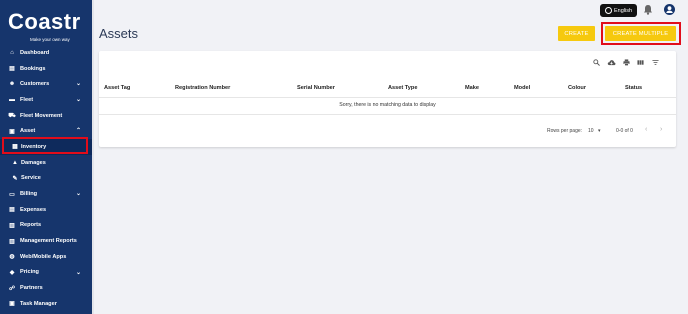 Image resolution: width=688 pixels, height=314 pixels. What do you see at coordinates (12, 131) in the screenshot?
I see `asset-icon: ▣` at bounding box center [12, 131].